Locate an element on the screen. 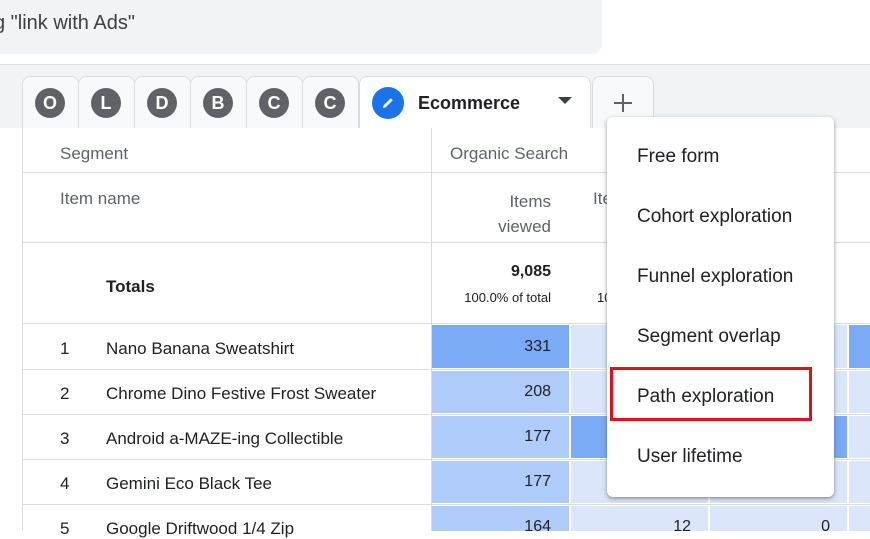 This screenshot has width=870, height=539. menu-item-label: Free form is located at coordinates (678, 156).